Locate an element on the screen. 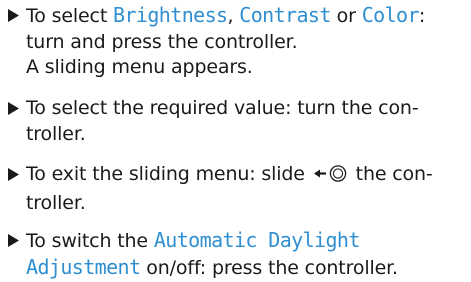  step-line: turn and press the controller. is located at coordinates (162, 41).